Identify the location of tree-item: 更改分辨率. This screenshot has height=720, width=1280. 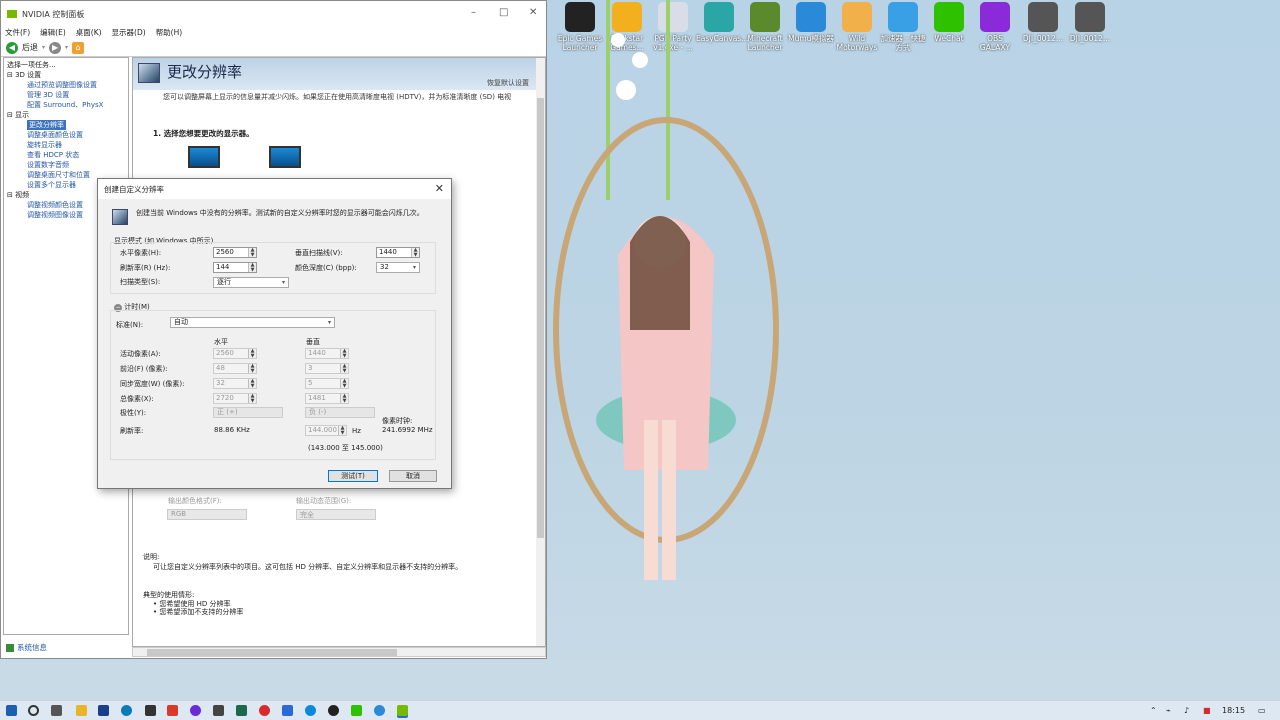
(66, 125).